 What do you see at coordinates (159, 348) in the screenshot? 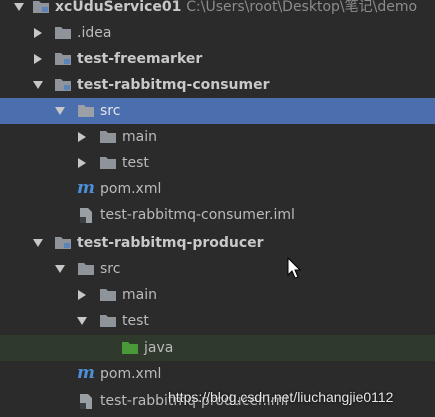
I see `producer-java-label: java` at bounding box center [159, 348].